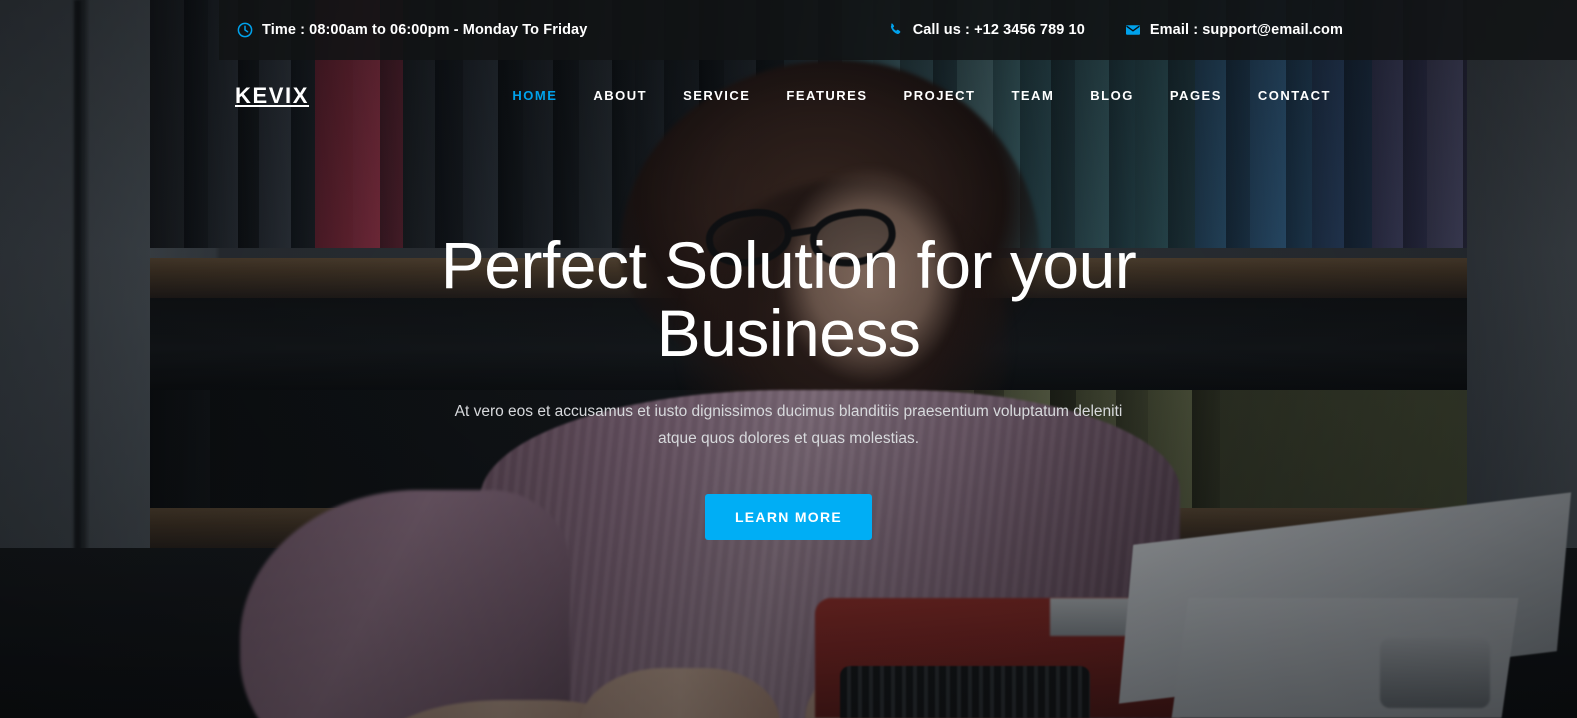 This screenshot has width=1577, height=718. I want to click on nav-item-home: HOME, so click(534, 96).